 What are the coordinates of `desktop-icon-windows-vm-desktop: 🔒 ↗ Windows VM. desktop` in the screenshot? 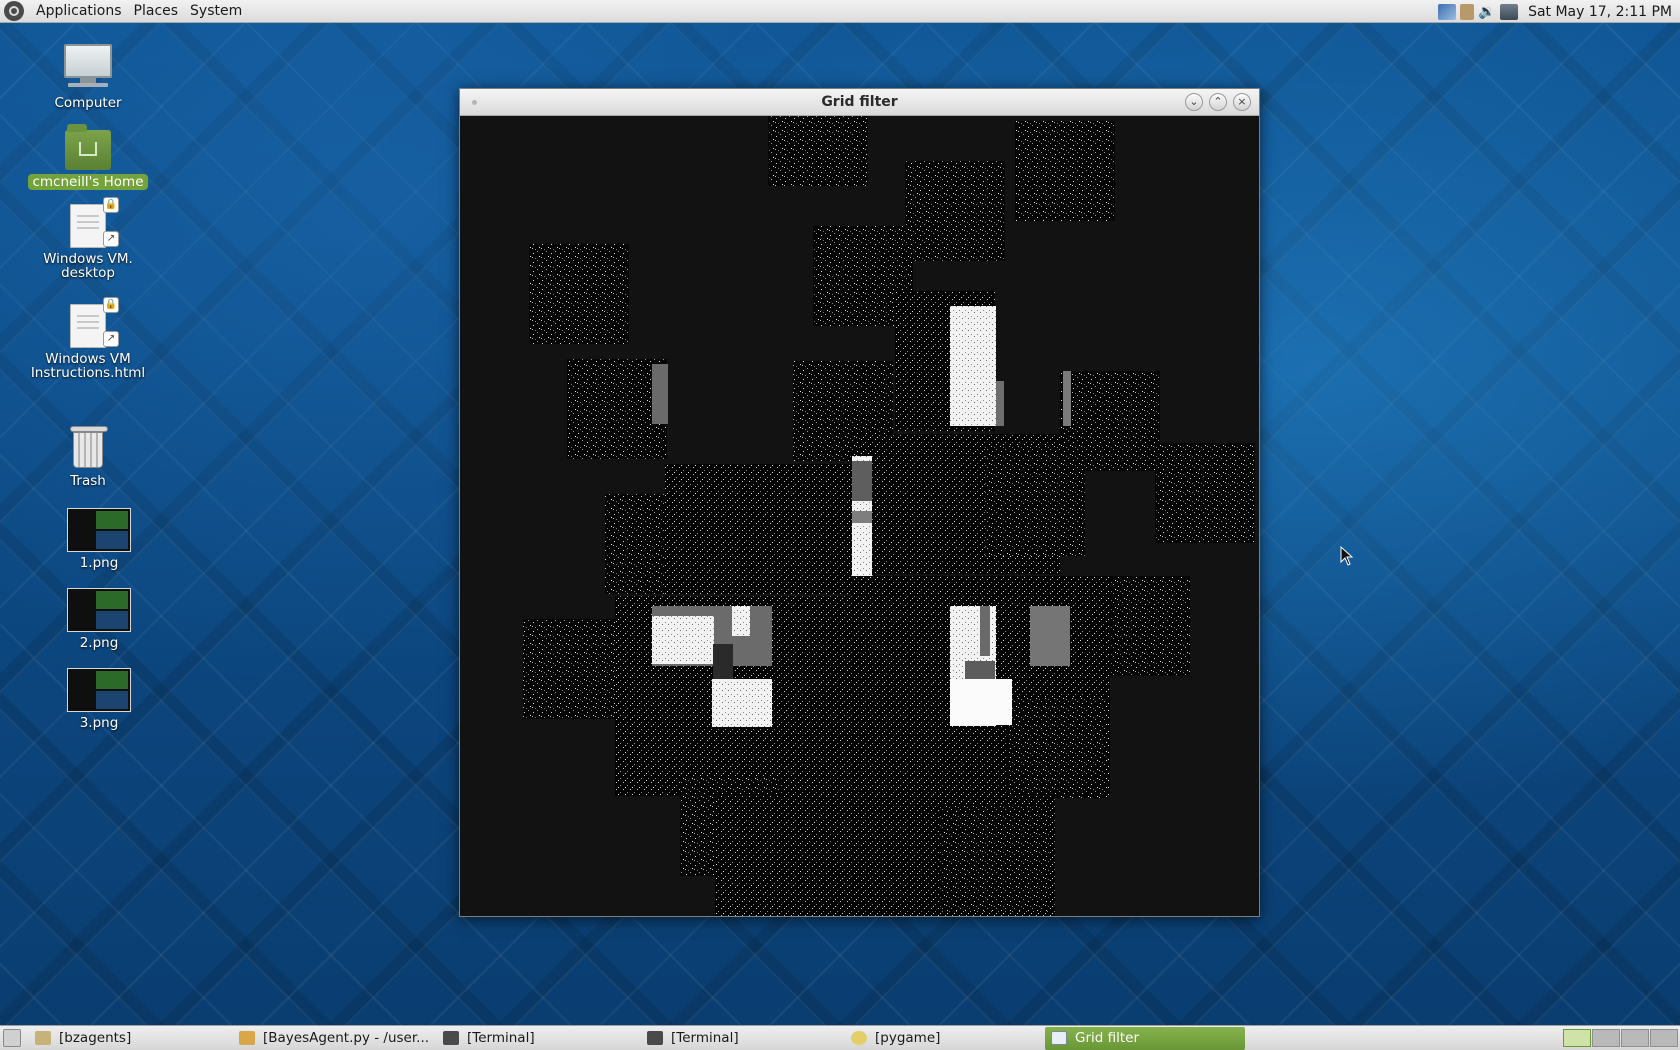 It's located at (88, 239).